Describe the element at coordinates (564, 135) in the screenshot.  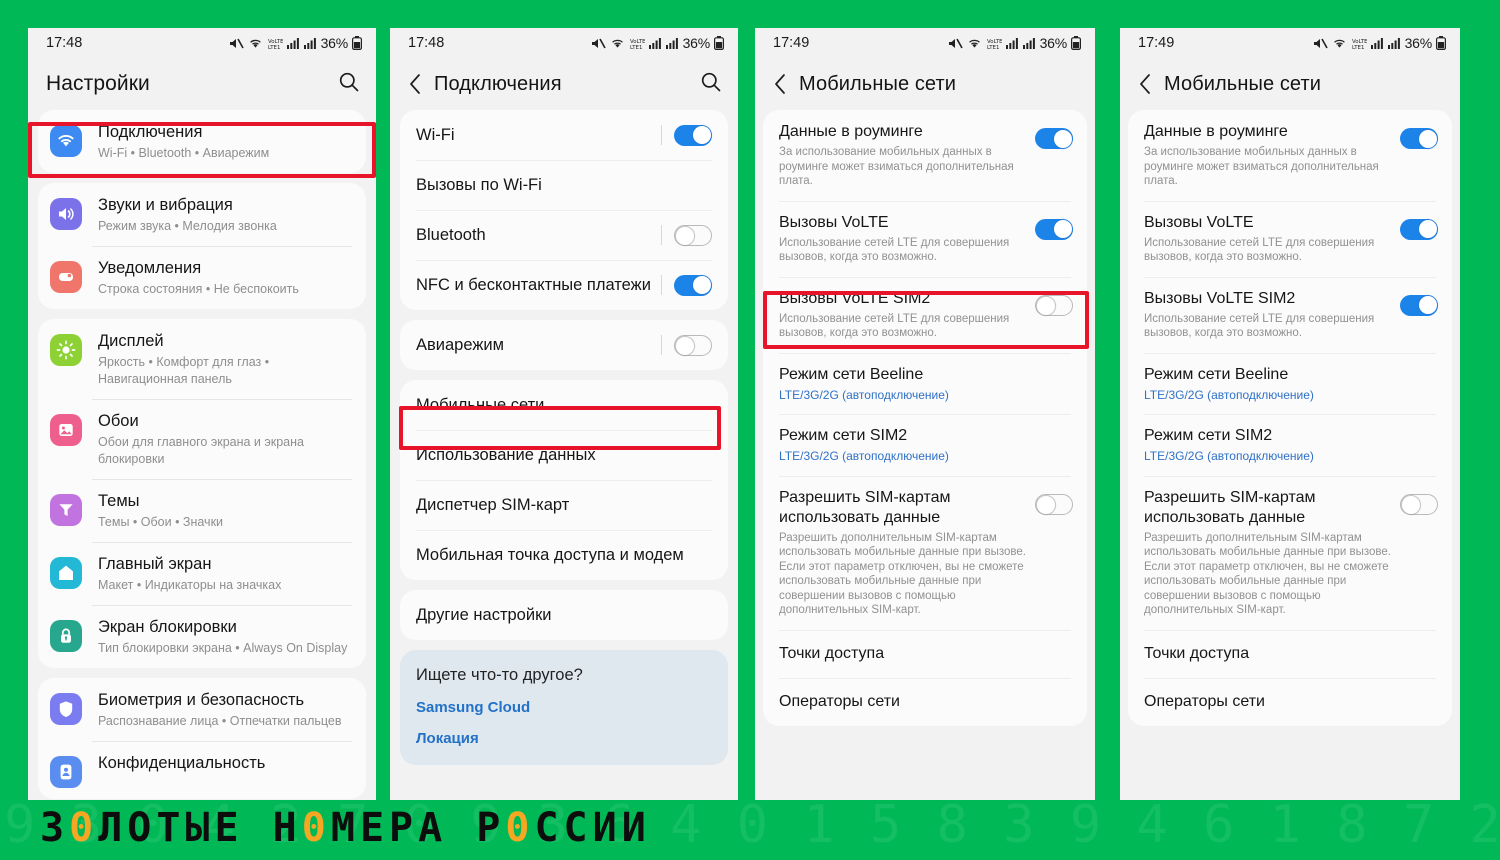
I see `list-item-wi-fi: Wi-Fi` at that location.